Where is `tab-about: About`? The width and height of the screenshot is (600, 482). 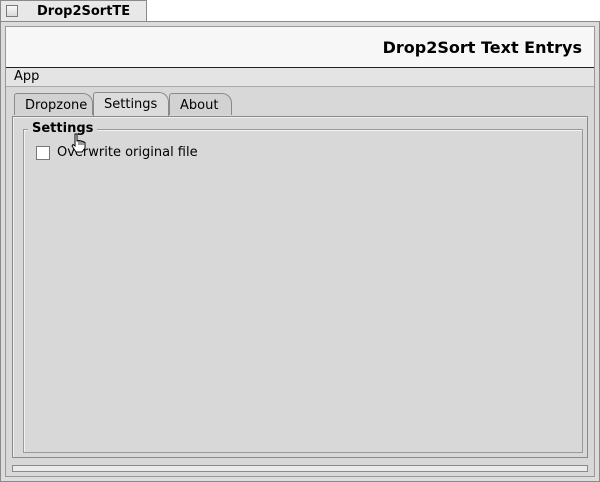
tab-about: About is located at coordinates (200, 104).